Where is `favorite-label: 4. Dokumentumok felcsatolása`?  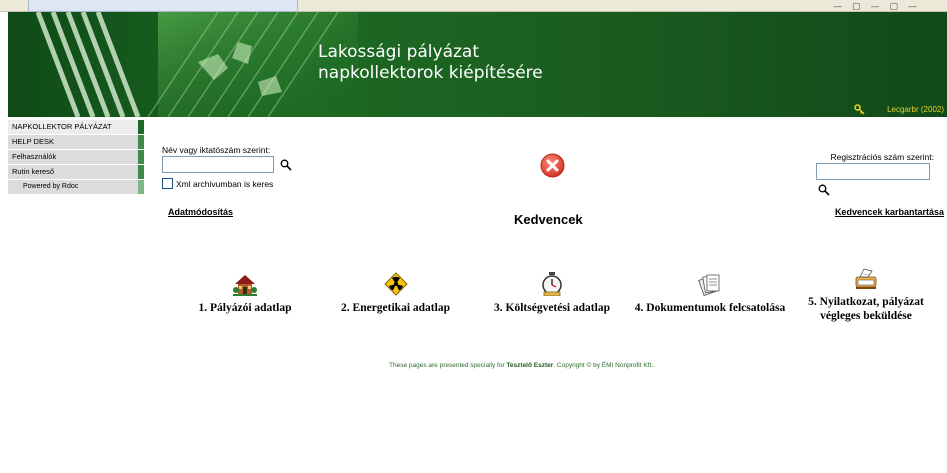 favorite-label: 4. Dokumentumok felcsatolása is located at coordinates (710, 308).